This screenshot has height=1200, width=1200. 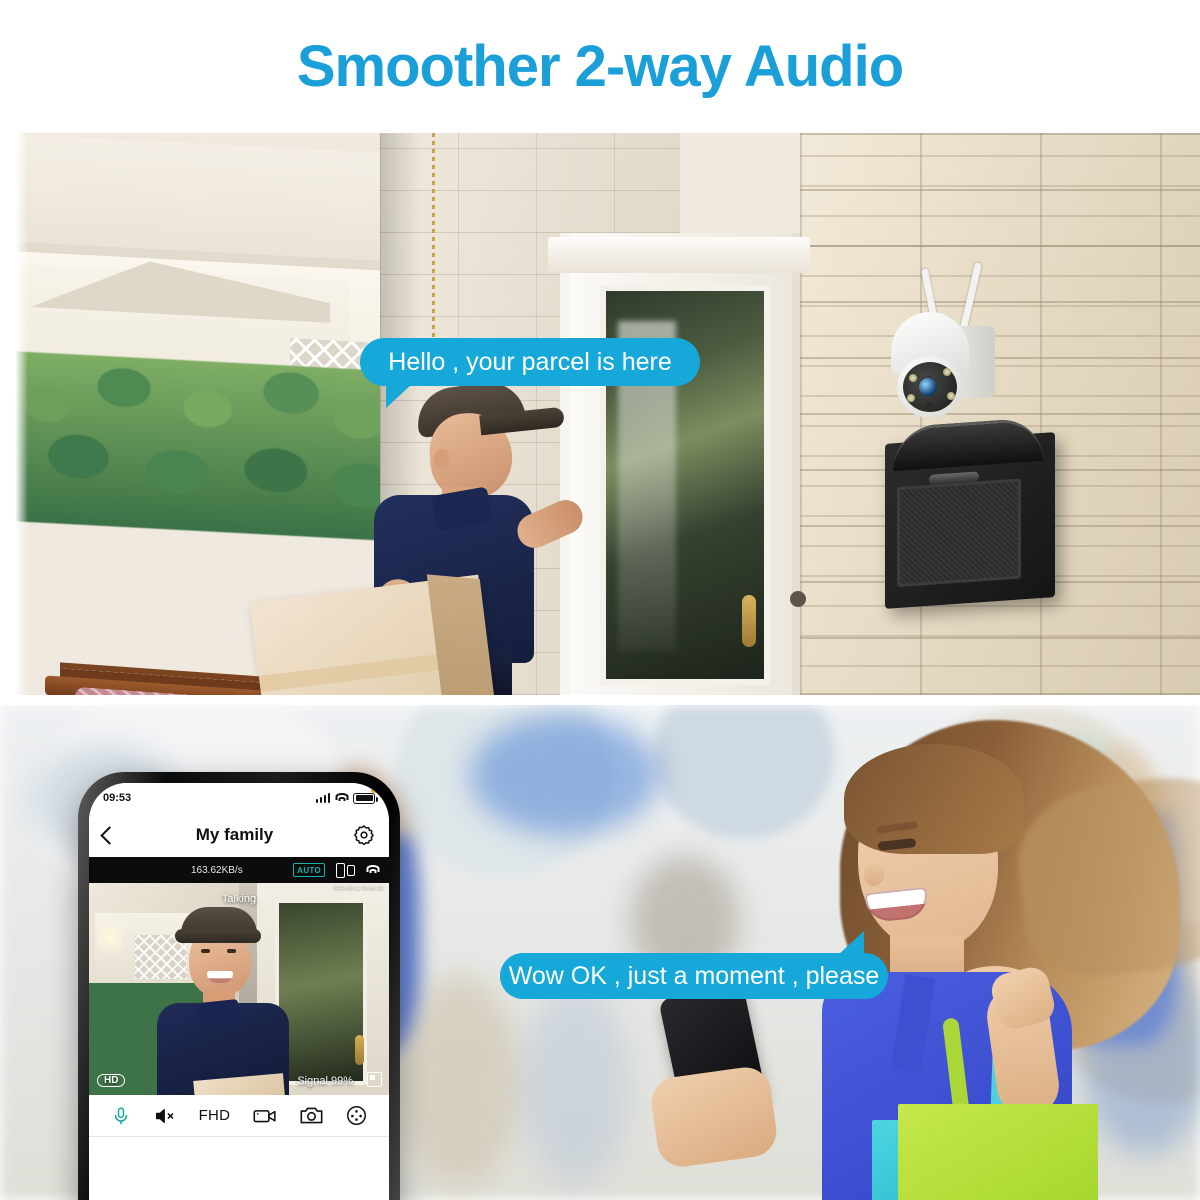 What do you see at coordinates (345, 870) in the screenshot?
I see `split-screen-icon` at bounding box center [345, 870].